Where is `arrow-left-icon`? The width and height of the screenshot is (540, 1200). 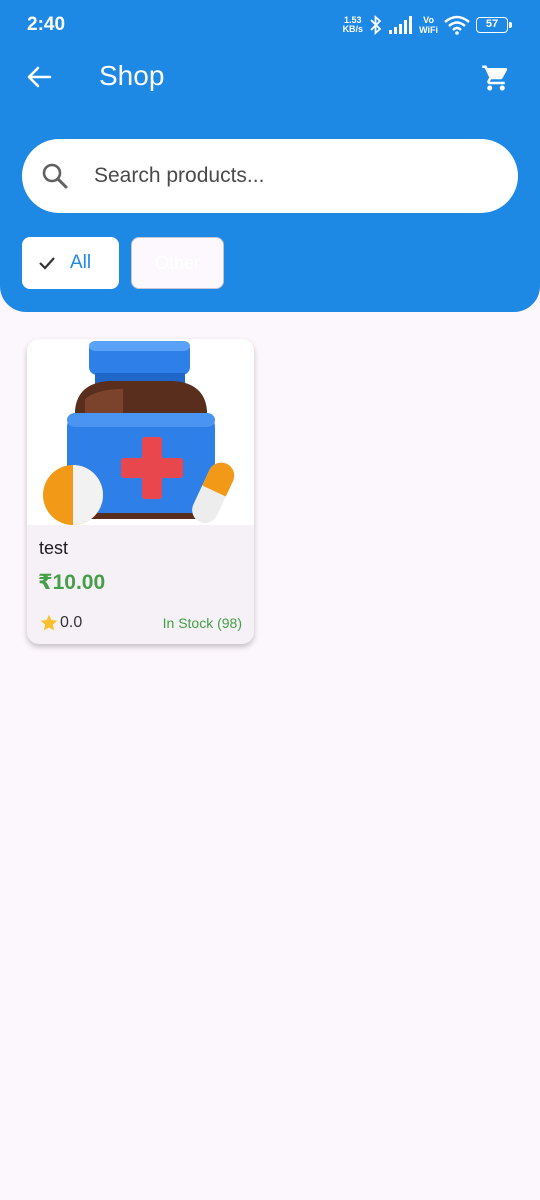 arrow-left-icon is located at coordinates (39, 77).